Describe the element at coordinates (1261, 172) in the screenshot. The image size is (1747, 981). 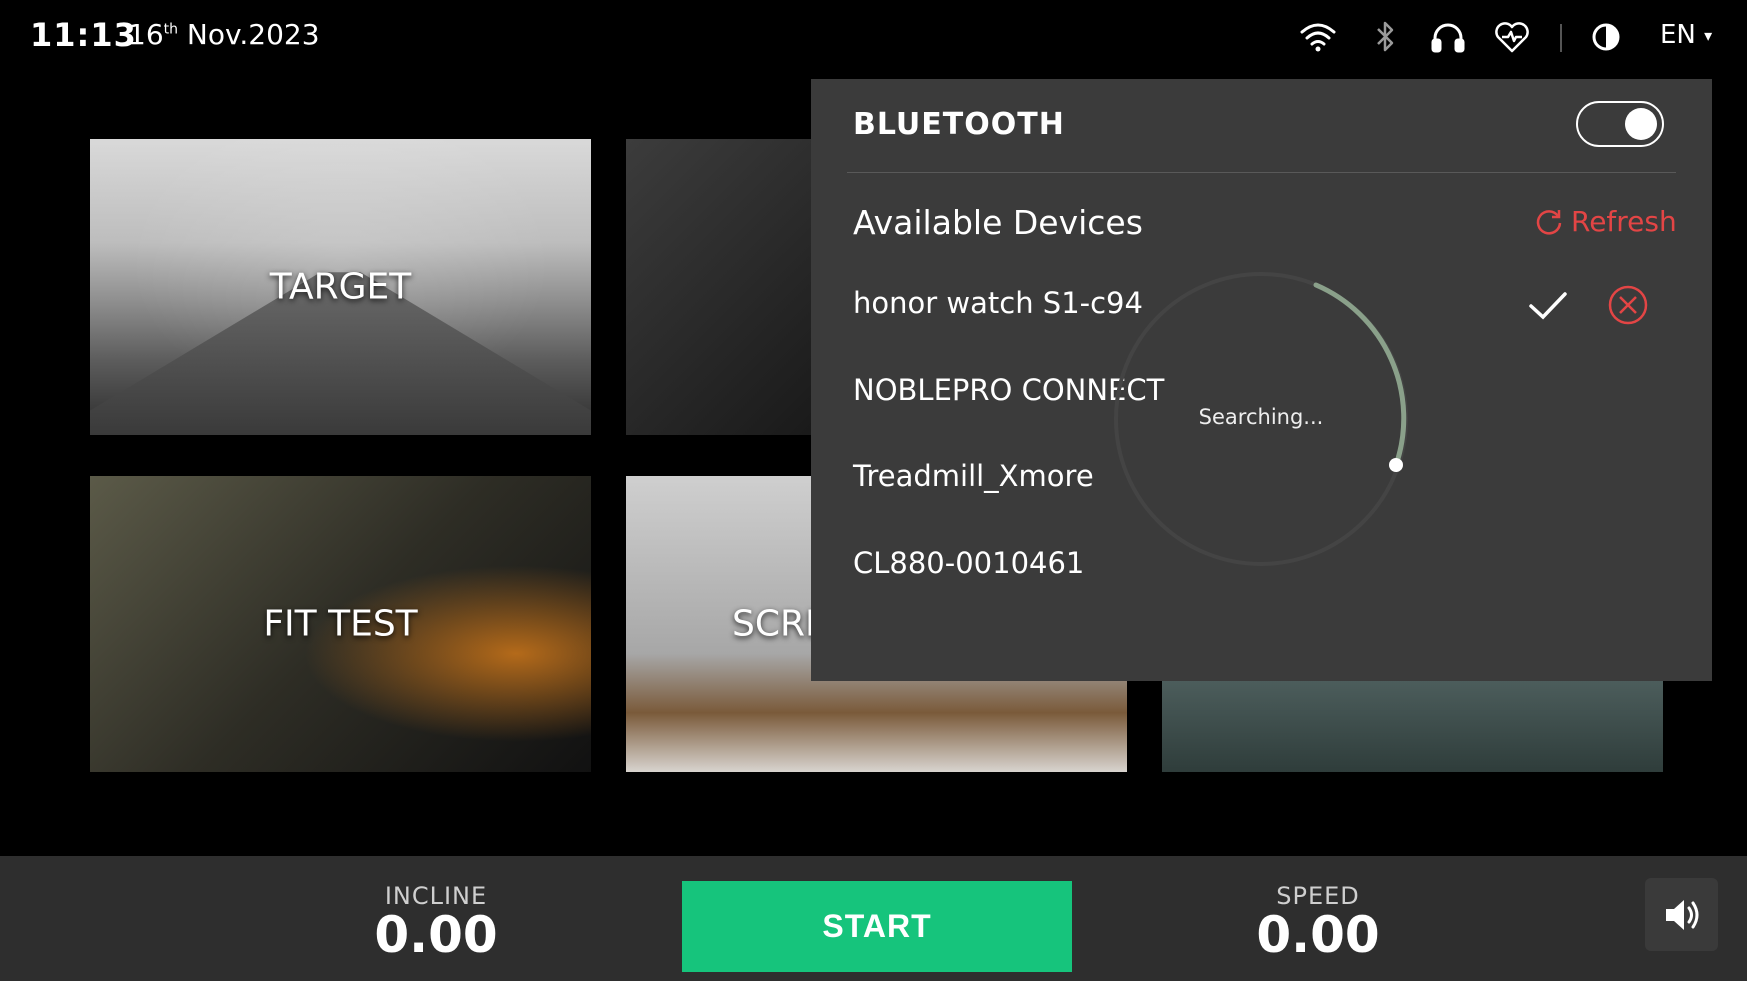
I see `divider` at that location.